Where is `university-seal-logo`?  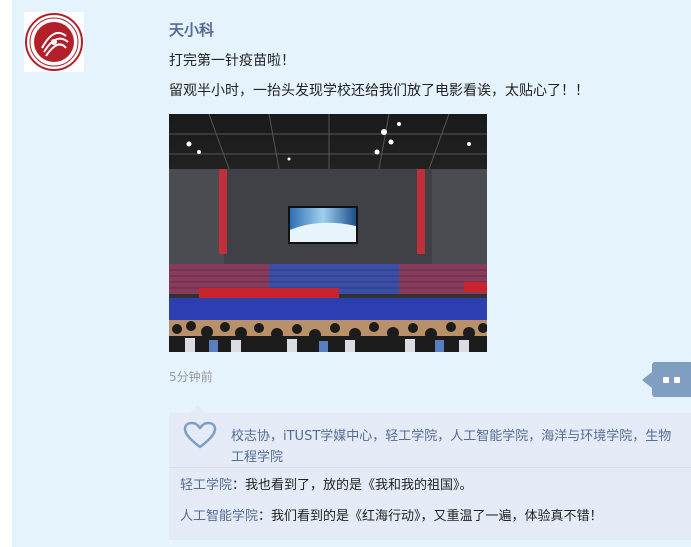 university-seal-logo is located at coordinates (54, 42).